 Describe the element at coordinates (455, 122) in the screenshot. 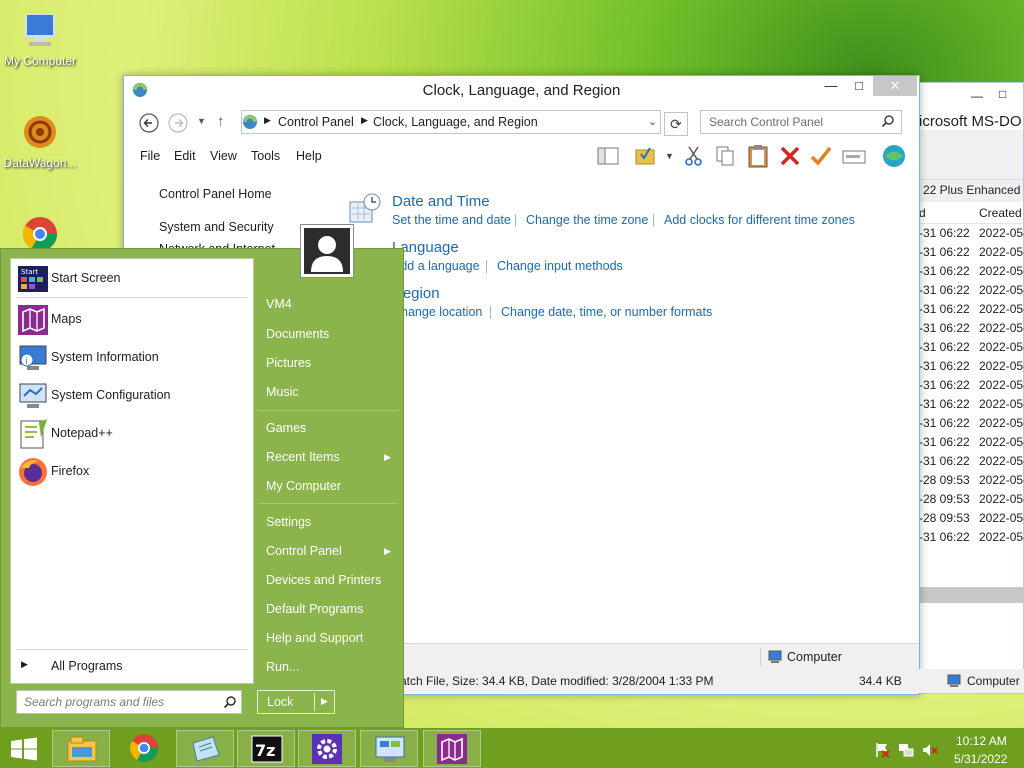

I see `breadcrumb-clock-language-region: Clock, Language, and Region` at that location.